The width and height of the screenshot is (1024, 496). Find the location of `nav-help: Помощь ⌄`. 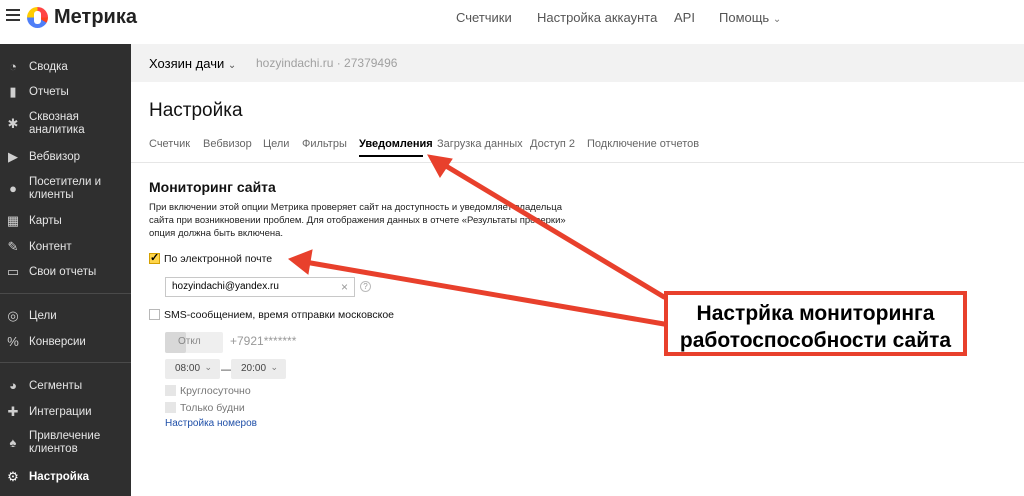

nav-help: Помощь ⌄ is located at coordinates (750, 17).